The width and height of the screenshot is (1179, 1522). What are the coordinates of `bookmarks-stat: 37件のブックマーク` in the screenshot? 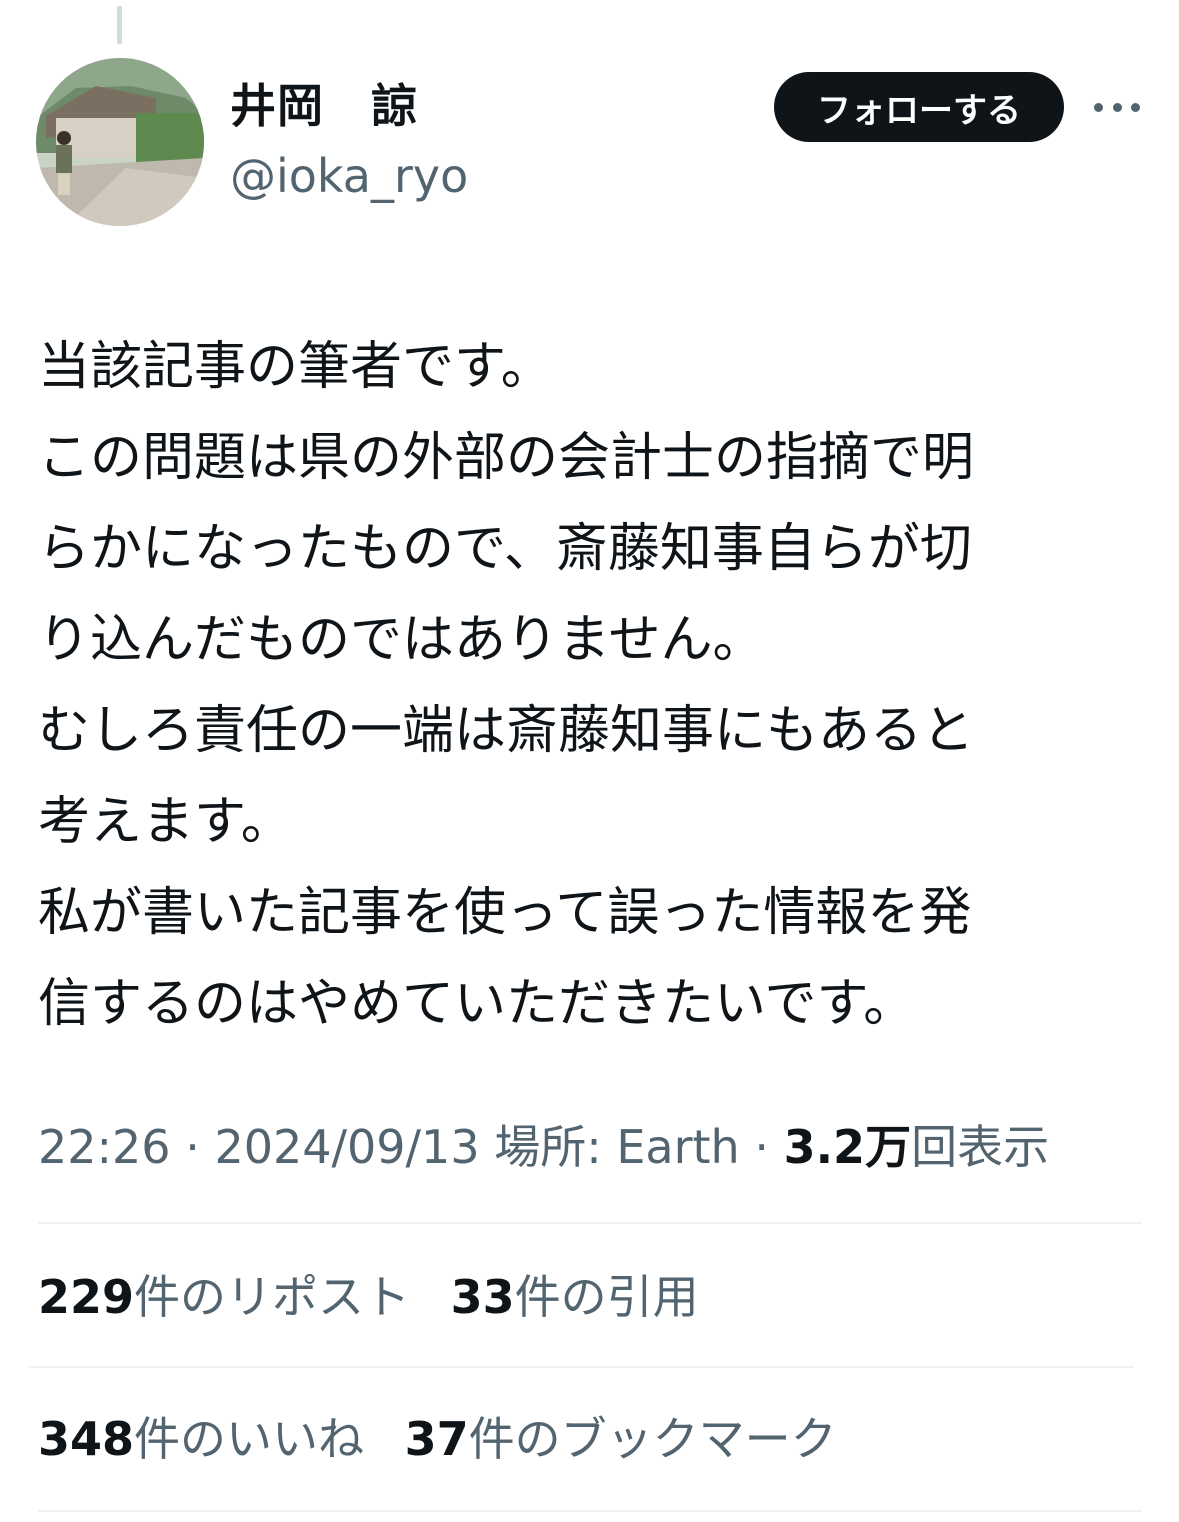 It's located at (621, 1439).